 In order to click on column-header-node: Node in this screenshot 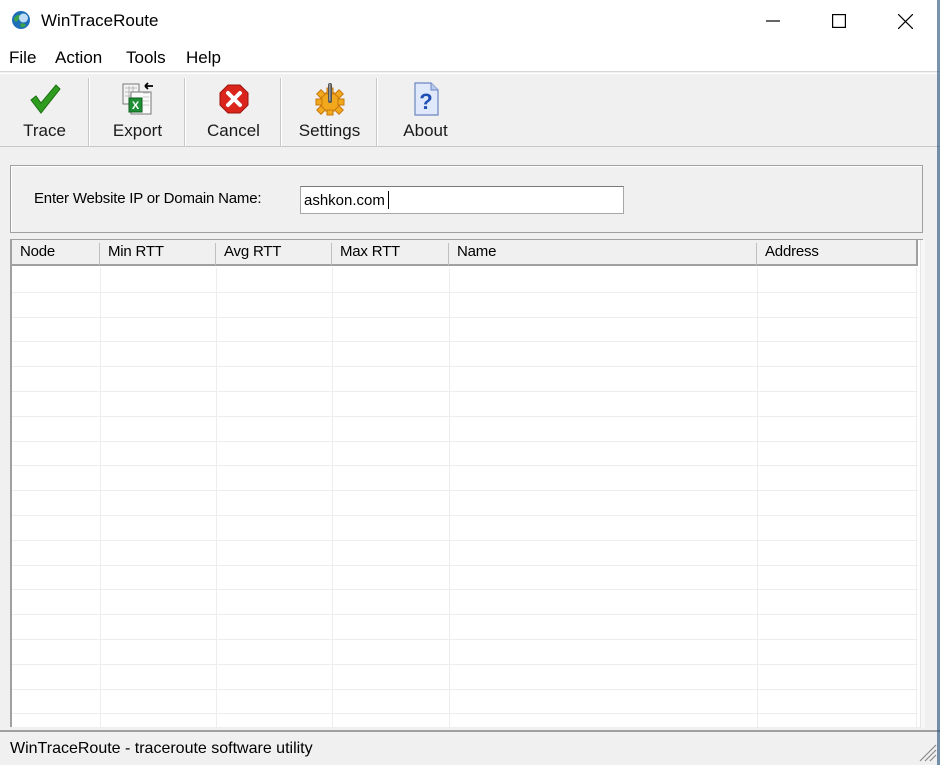, I will do `click(56, 254)`.